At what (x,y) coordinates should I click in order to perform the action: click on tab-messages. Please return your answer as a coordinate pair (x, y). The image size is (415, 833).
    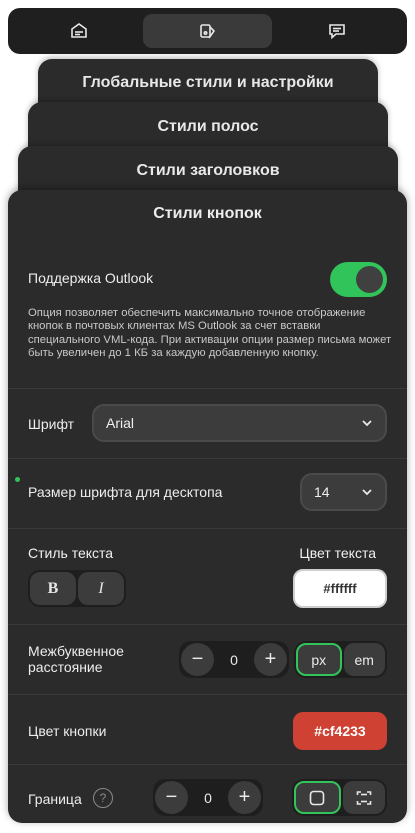
    Looking at the image, I should click on (336, 31).